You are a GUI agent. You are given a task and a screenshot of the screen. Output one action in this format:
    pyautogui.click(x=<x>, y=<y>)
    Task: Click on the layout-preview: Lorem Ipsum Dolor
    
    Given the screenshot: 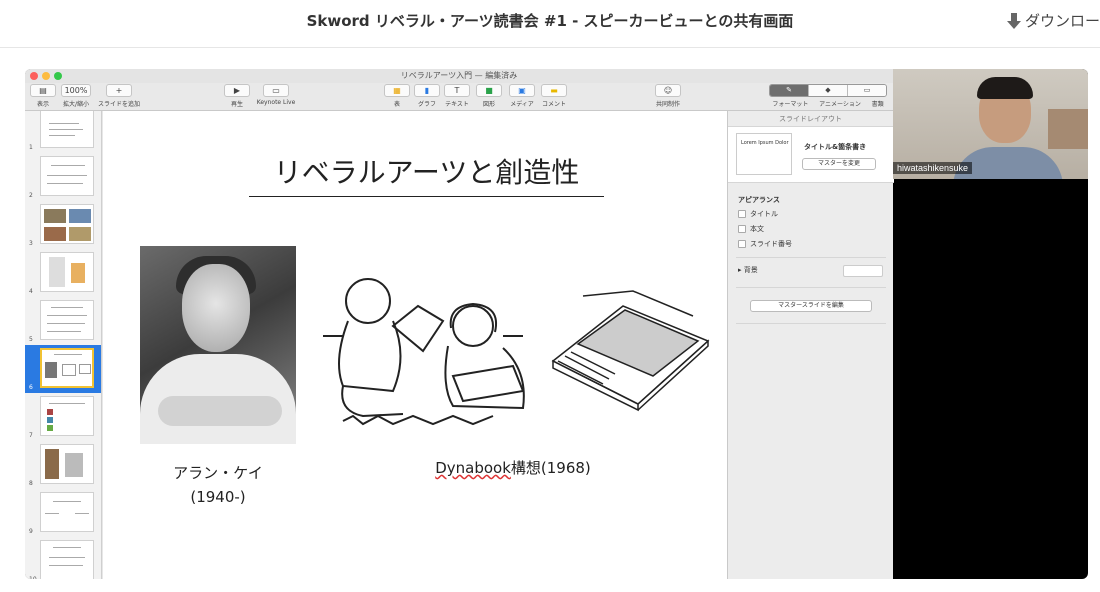 What is the action you would take?
    pyautogui.click(x=764, y=154)
    